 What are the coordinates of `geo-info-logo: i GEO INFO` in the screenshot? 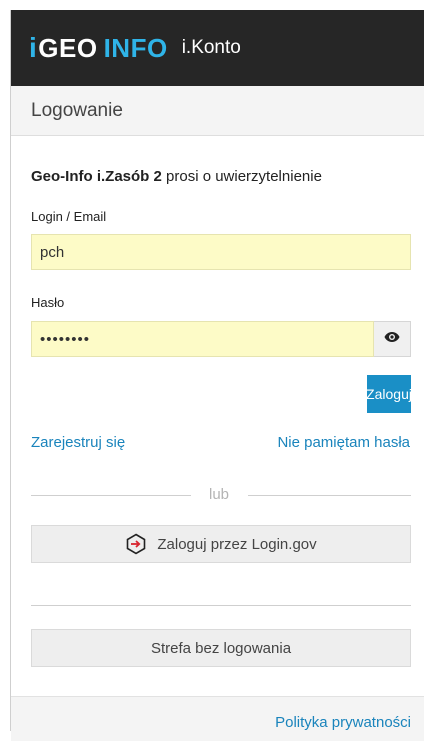 It's located at (98, 48).